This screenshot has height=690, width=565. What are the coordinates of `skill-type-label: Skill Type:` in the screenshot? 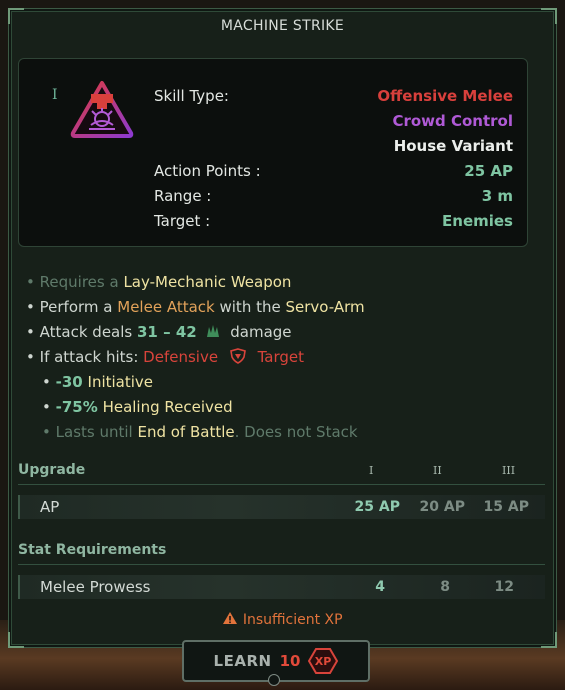 It's located at (191, 96).